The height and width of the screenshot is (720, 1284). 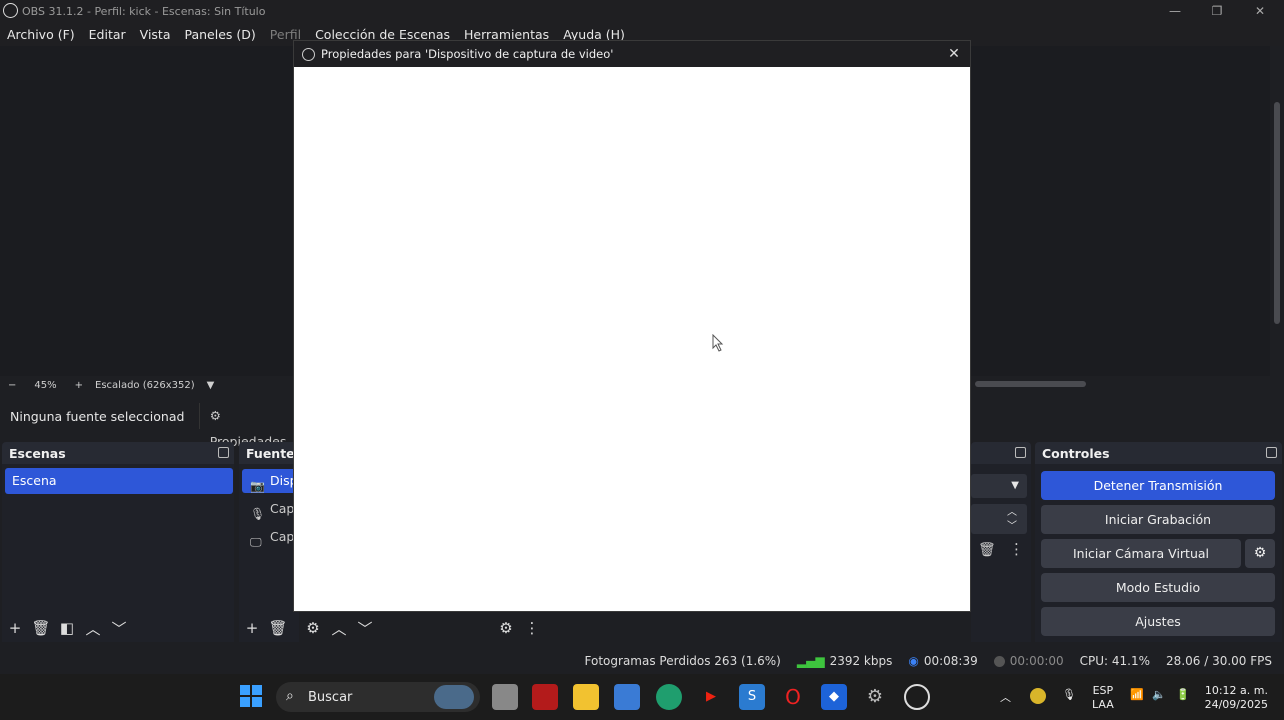 I want to click on source-properties-button: ⚙, so click(x=313, y=628).